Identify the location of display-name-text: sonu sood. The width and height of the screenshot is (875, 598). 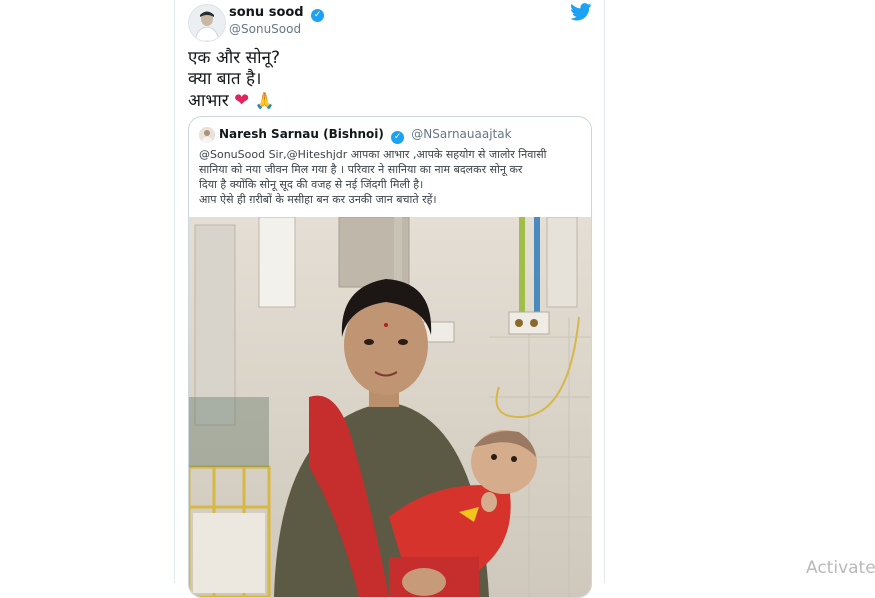
(266, 12).